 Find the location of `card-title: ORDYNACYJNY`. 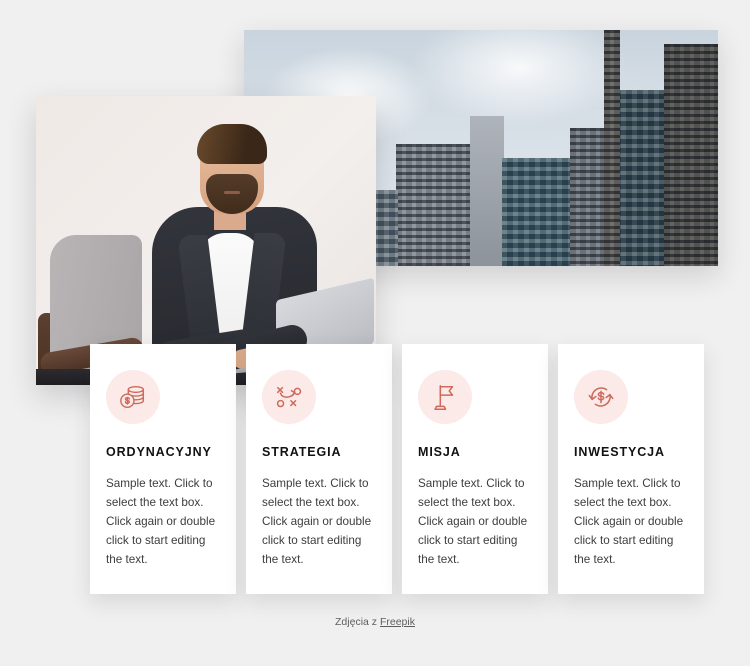

card-title: ORDYNACYJNY is located at coordinates (159, 452).